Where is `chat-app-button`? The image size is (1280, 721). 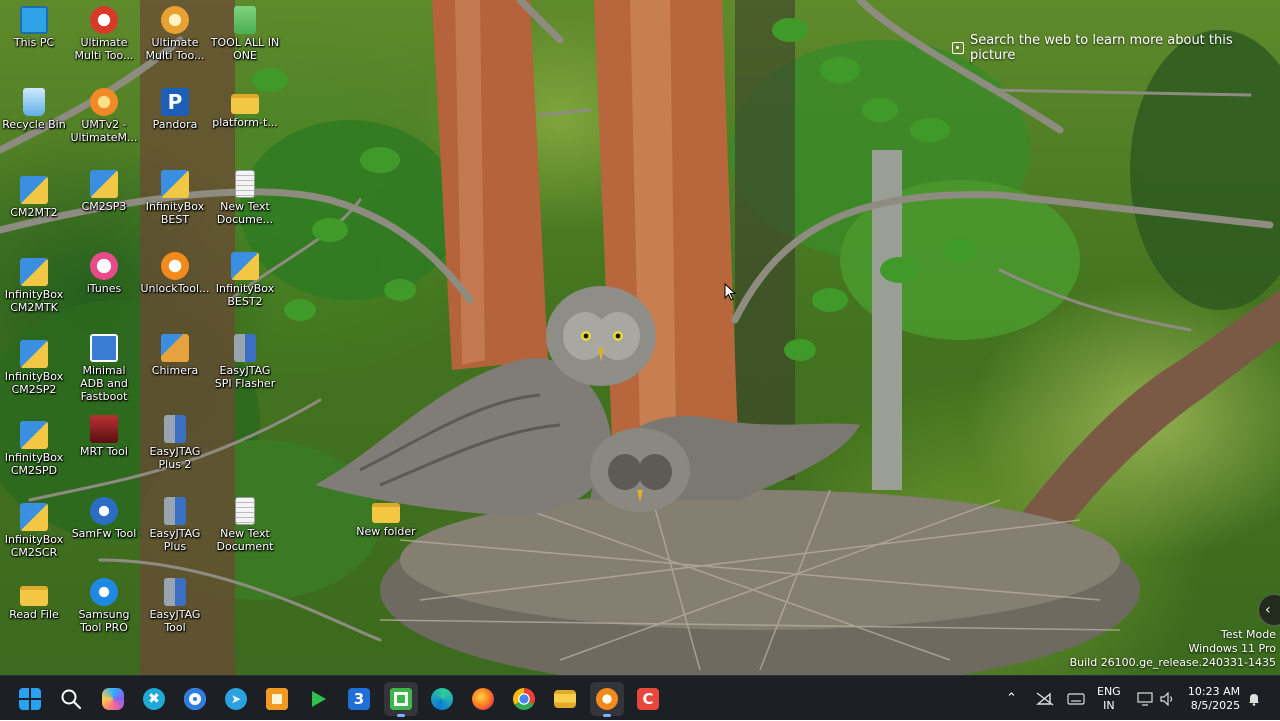 chat-app-button is located at coordinates (195, 699).